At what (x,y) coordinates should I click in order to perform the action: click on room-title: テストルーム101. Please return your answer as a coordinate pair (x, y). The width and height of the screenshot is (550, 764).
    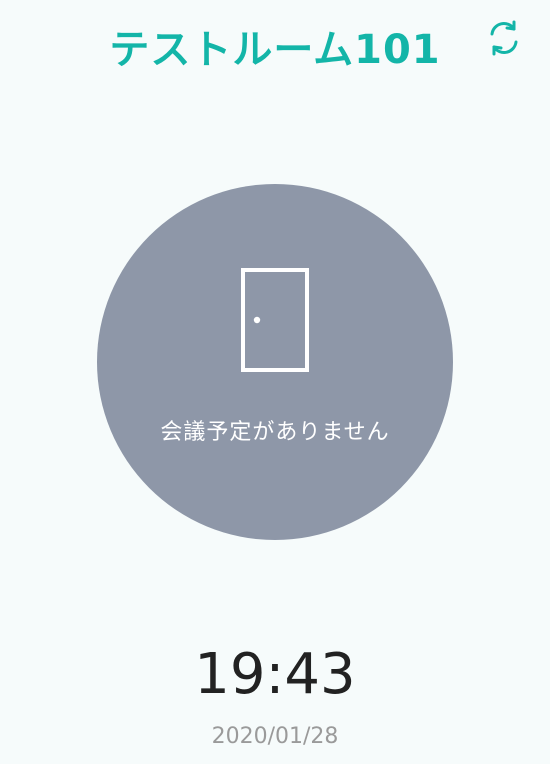
    Looking at the image, I should click on (275, 50).